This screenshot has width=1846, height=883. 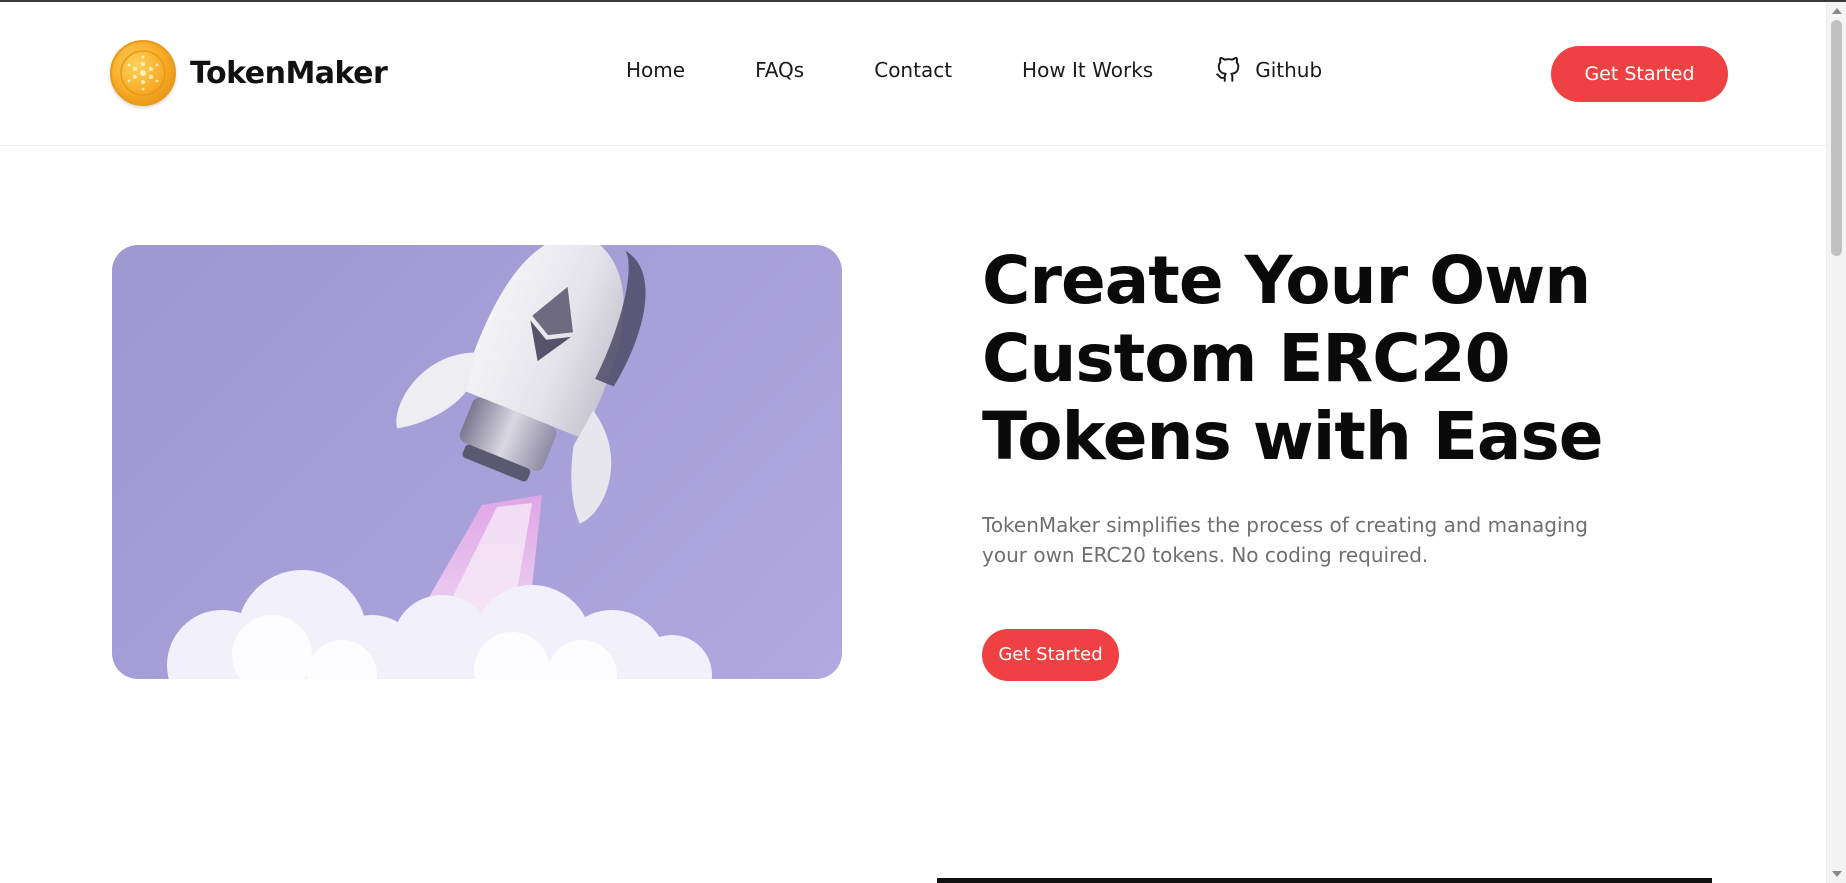 What do you see at coordinates (1289, 70) in the screenshot?
I see `nav-github-label: Github` at bounding box center [1289, 70].